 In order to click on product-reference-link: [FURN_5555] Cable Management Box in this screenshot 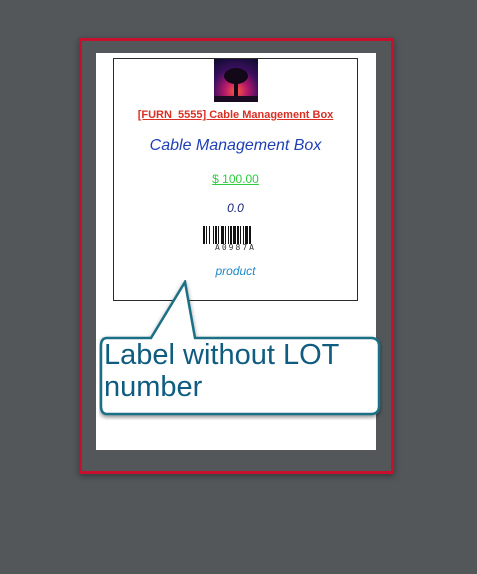, I will do `click(235, 115)`.